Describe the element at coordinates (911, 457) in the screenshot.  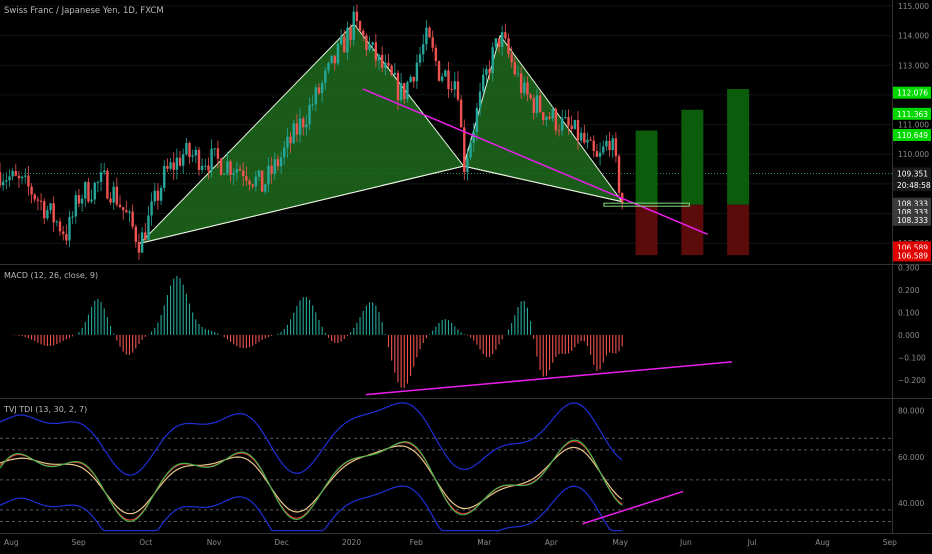
I see `tdi-tick-label: 60.000` at that location.